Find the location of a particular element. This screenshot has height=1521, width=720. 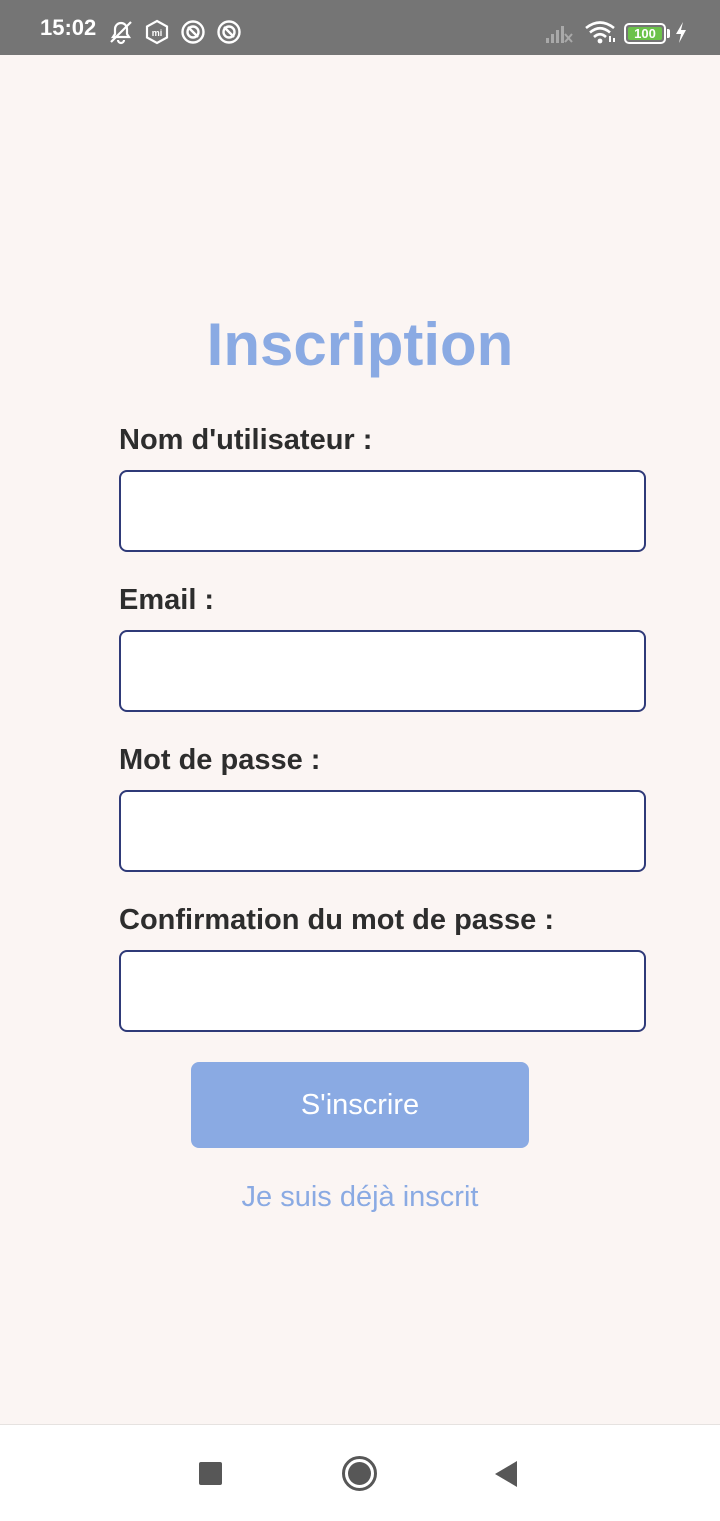

wifi-icon is located at coordinates (600, 32).